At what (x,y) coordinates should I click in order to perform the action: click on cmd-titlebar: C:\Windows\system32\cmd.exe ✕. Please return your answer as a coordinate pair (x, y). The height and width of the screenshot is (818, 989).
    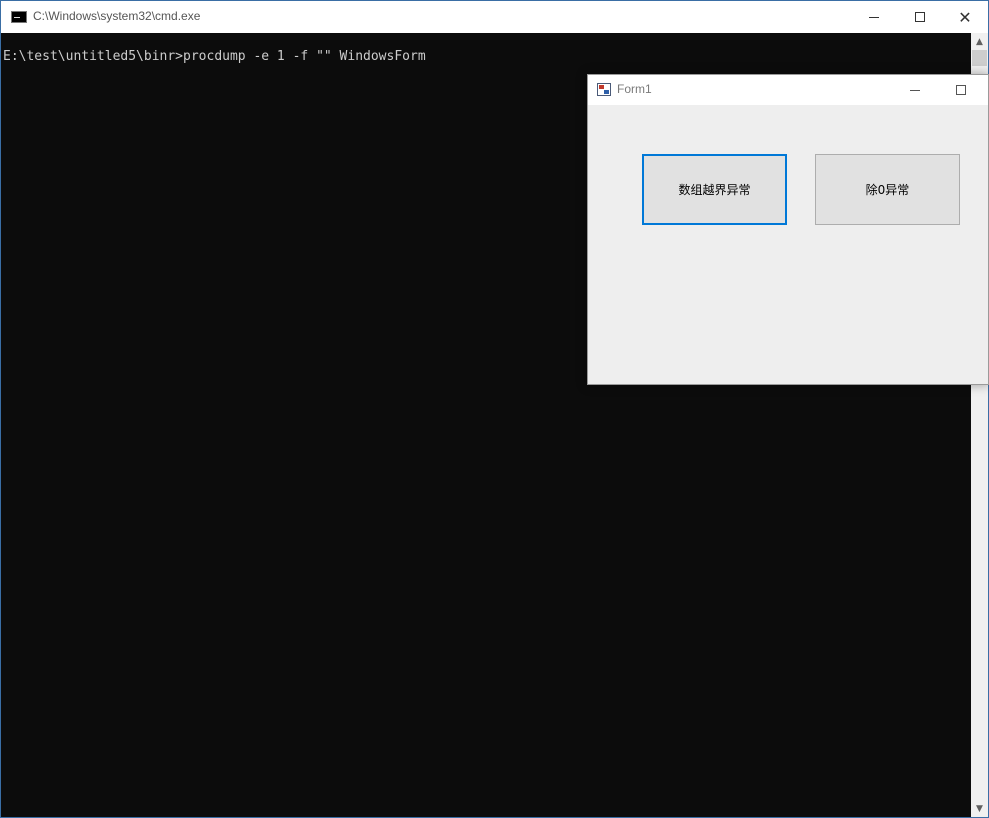
    Looking at the image, I should click on (494, 17).